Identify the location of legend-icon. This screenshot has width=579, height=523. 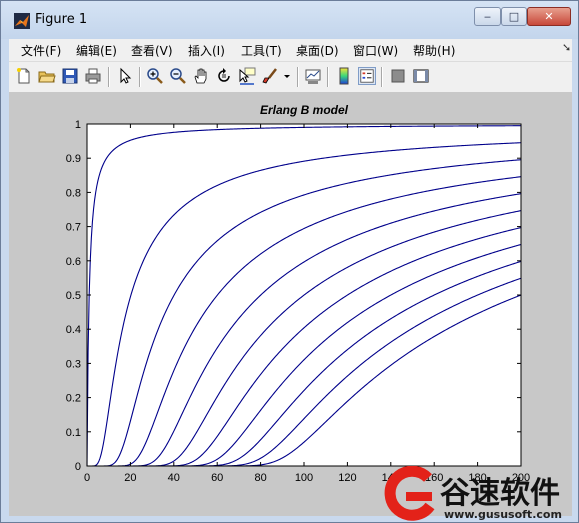
(367, 76).